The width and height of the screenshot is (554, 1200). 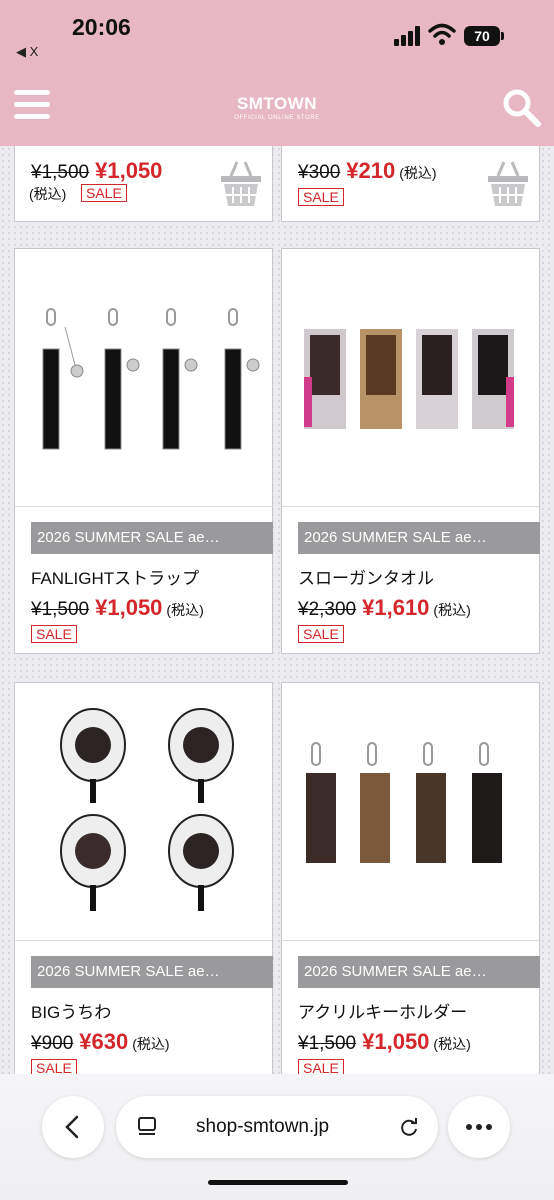 I want to click on store-header: SMTOWN OFFICIAL ONLINE STORE, so click(x=277, y=104).